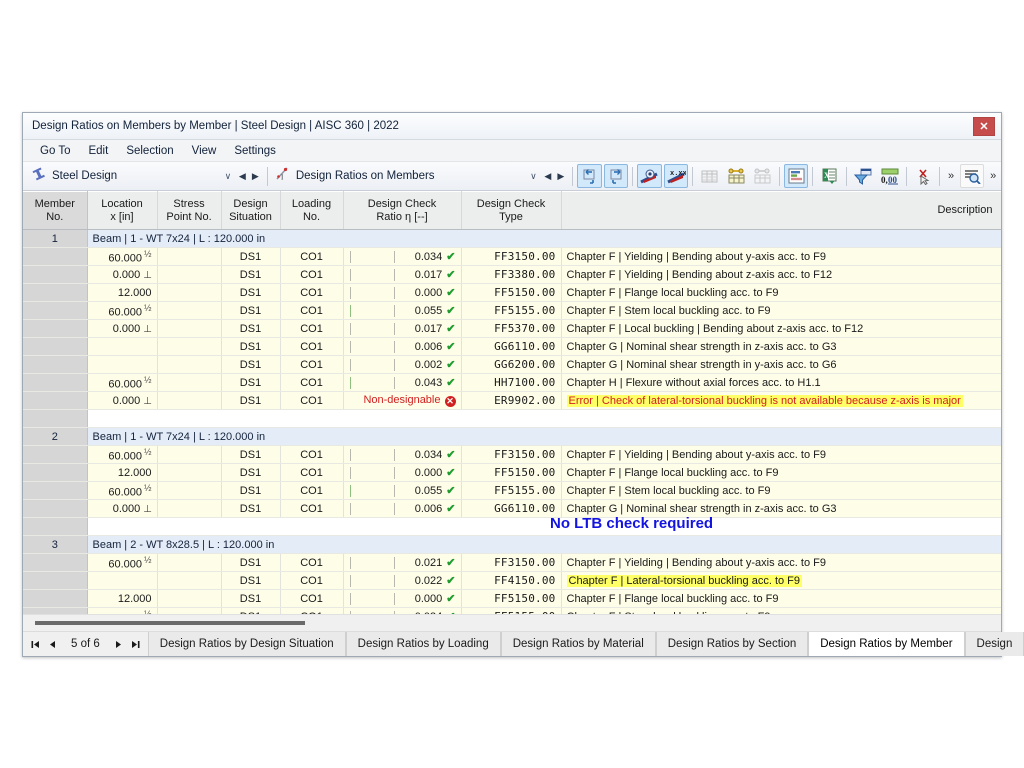  I want to click on group-member-no: 1, so click(55, 238).